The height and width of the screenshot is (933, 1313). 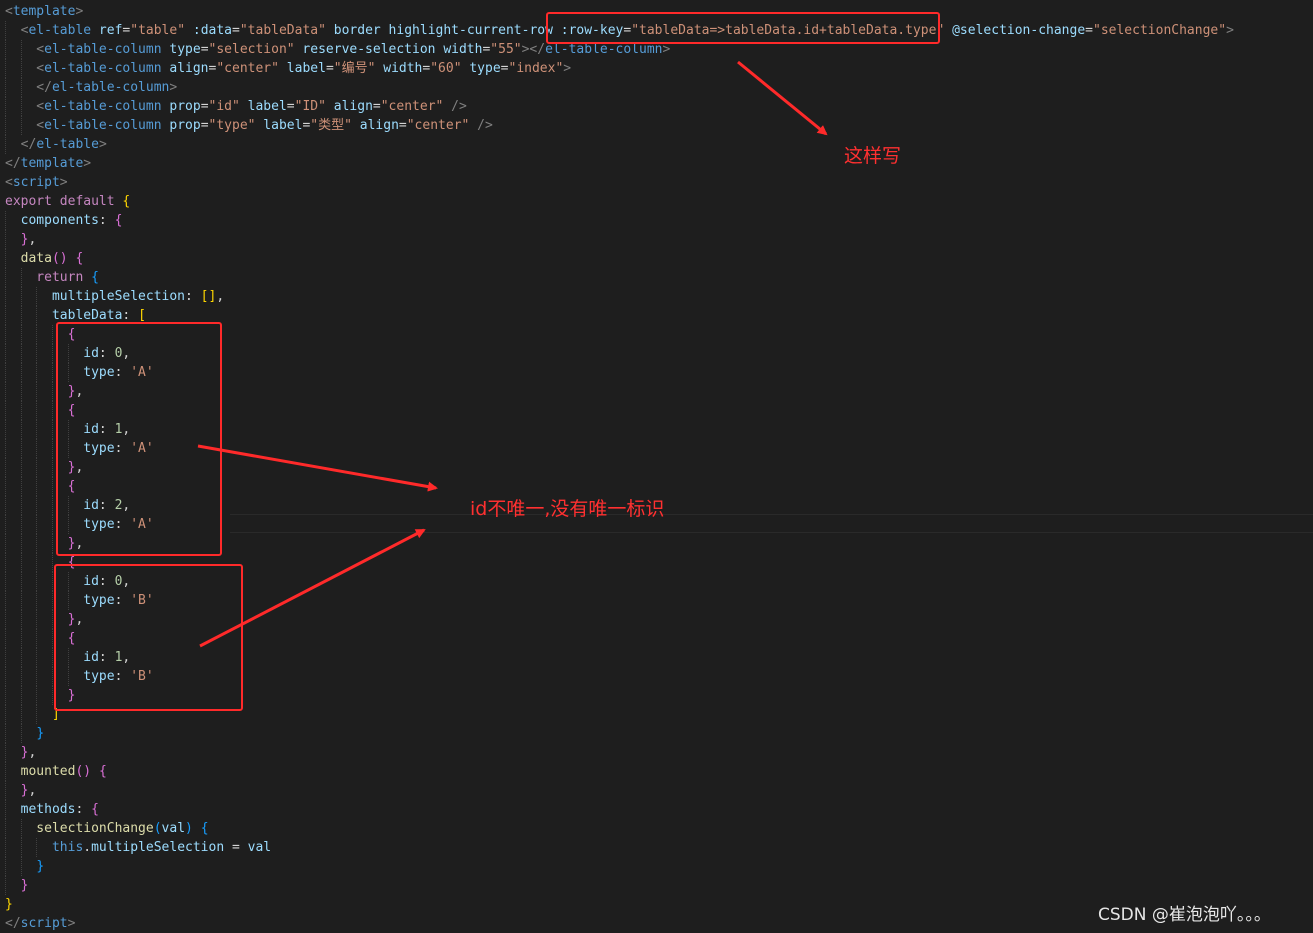 I want to click on unique-id-annotation-note: id不唯一,没有唯一标识, so click(x=567, y=509).